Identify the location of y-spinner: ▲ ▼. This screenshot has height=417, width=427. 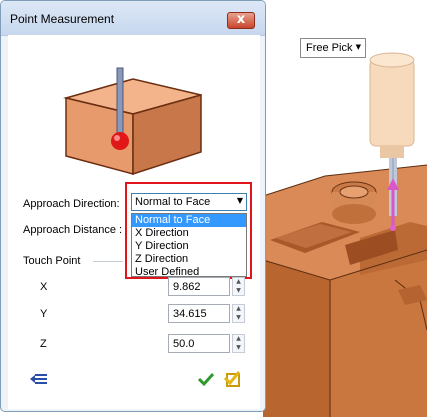
(238, 313).